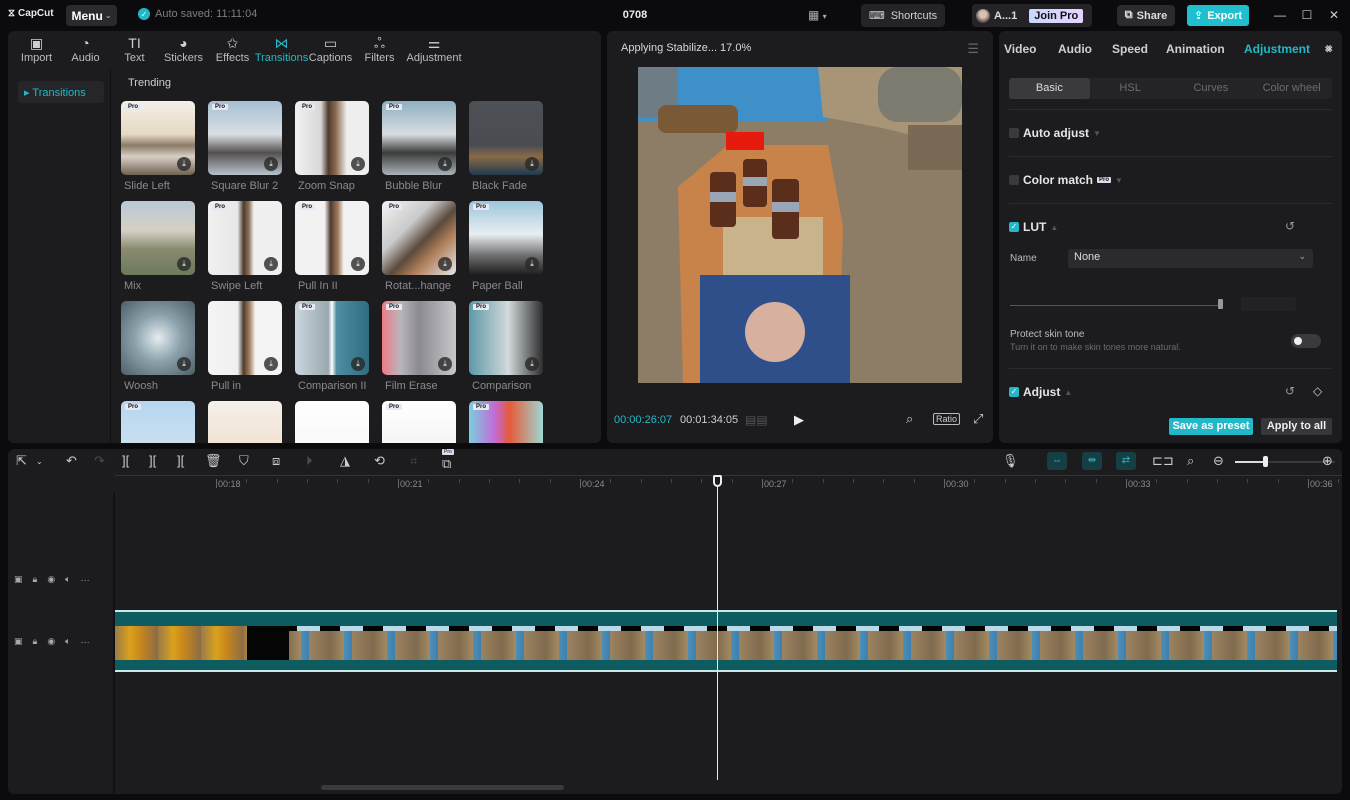 This screenshot has width=1350, height=800. What do you see at coordinates (1014, 180) in the screenshot?
I see `color-match-checkbox` at bounding box center [1014, 180].